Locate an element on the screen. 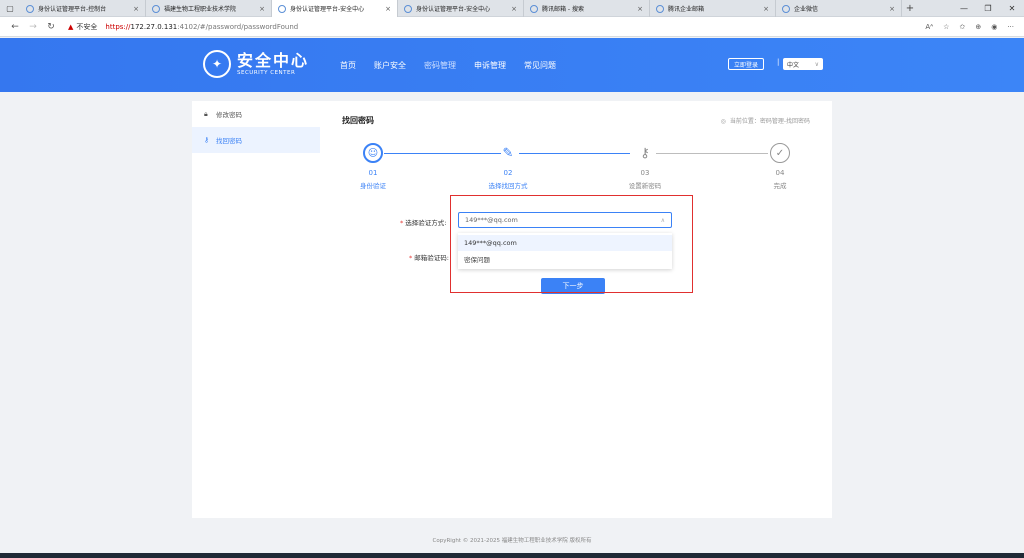 This screenshot has height=558, width=1024. breadcrumb: ◎ 当前位置：密码管理-找回密码 is located at coordinates (765, 121).